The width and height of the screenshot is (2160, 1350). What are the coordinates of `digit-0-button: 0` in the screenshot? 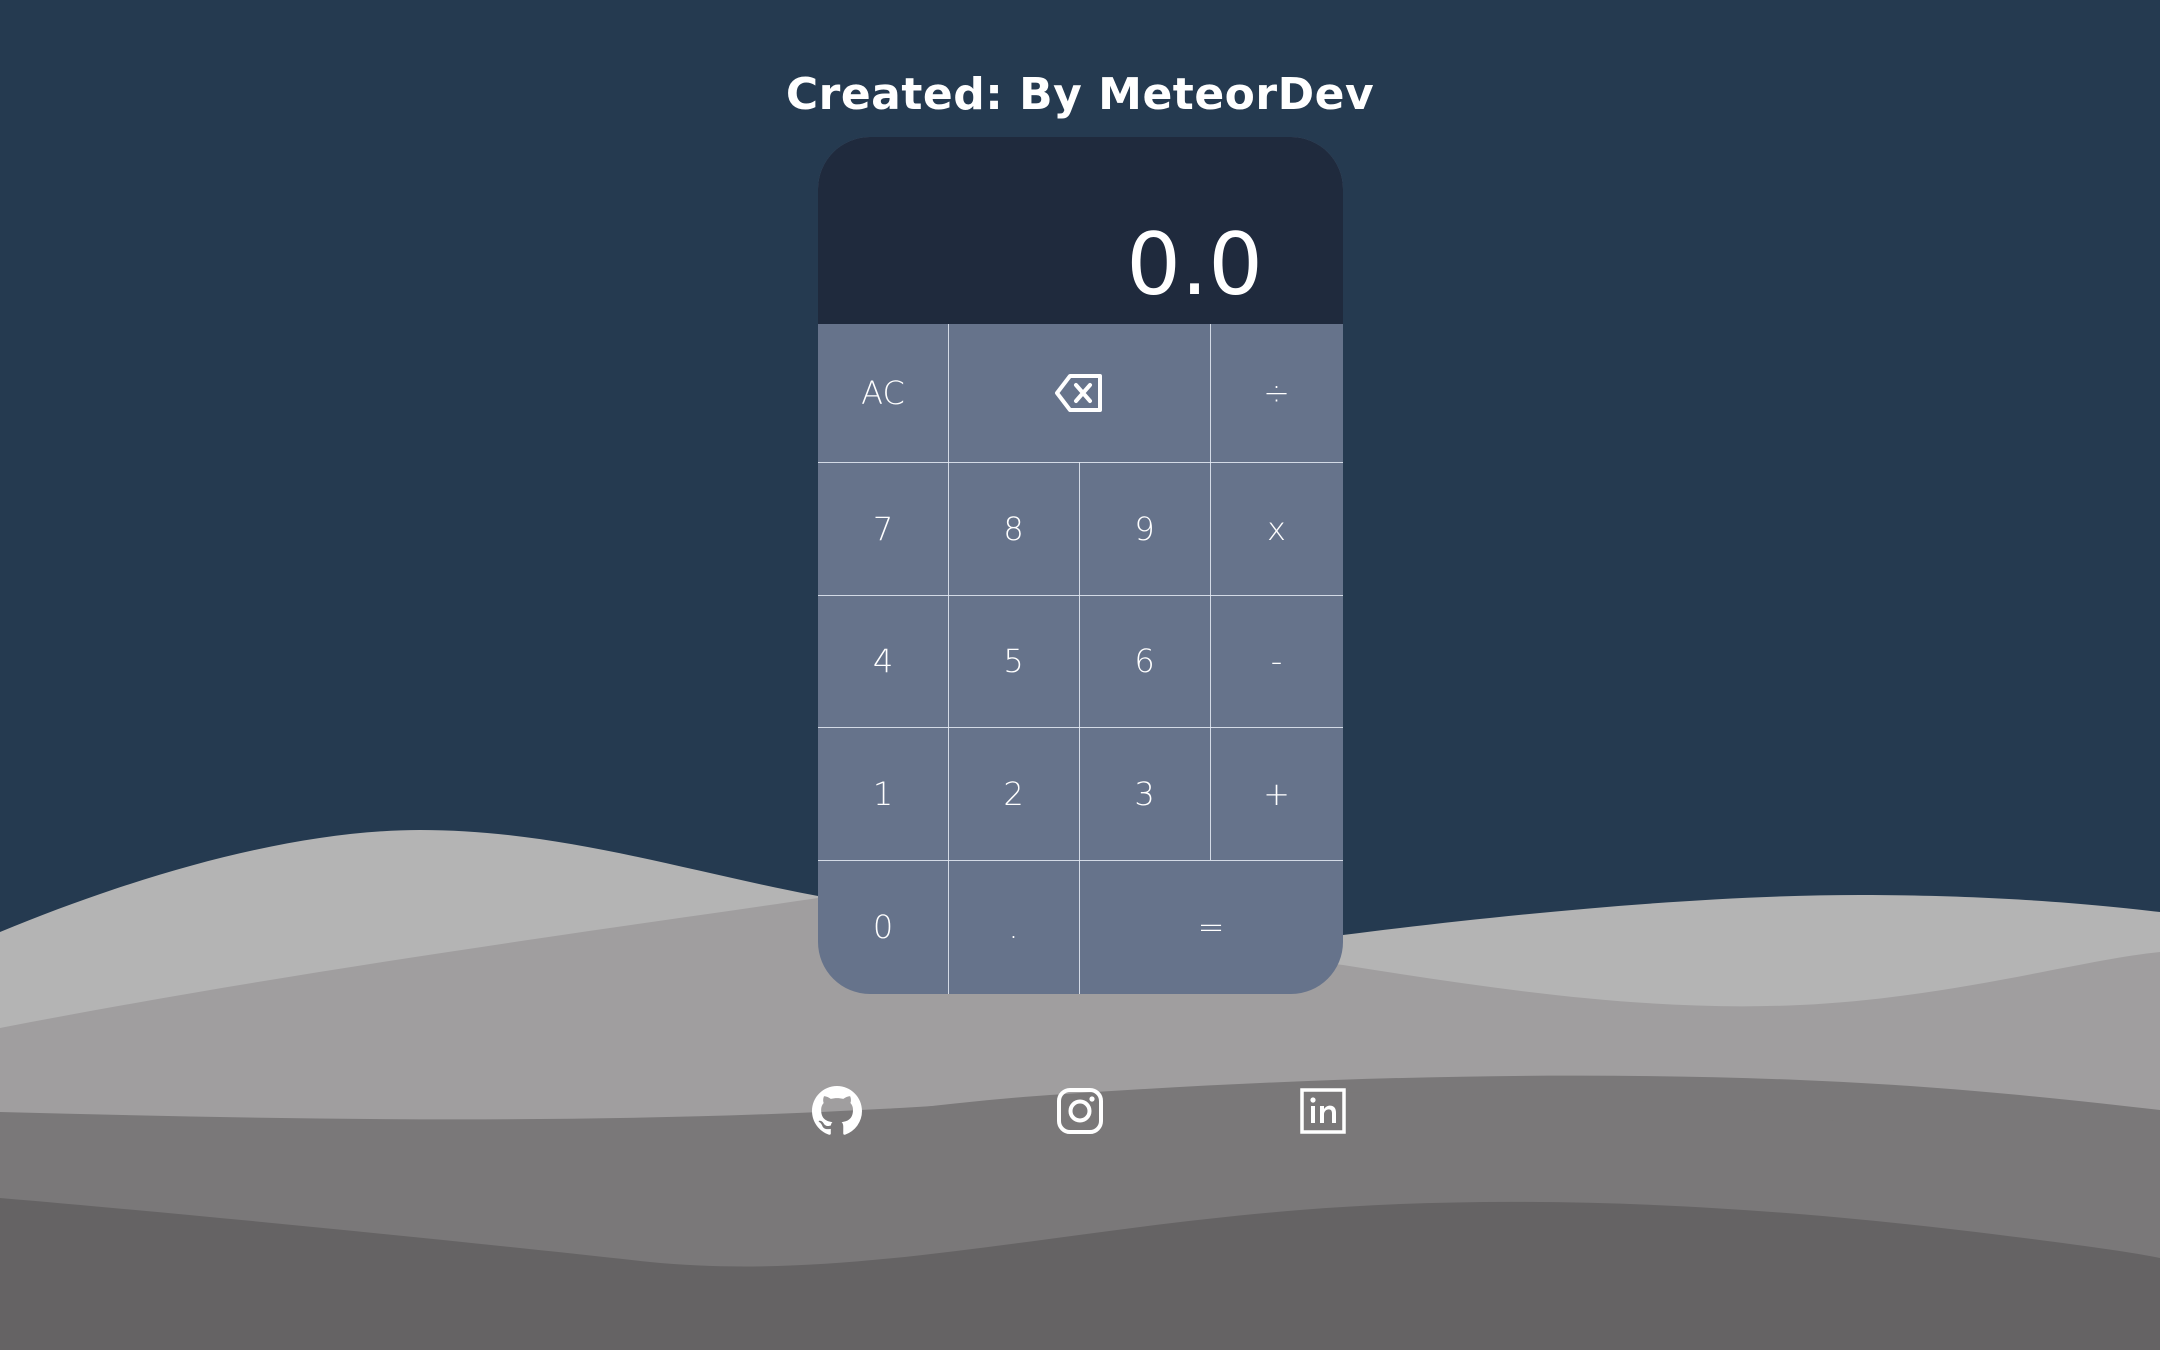 It's located at (883, 927).